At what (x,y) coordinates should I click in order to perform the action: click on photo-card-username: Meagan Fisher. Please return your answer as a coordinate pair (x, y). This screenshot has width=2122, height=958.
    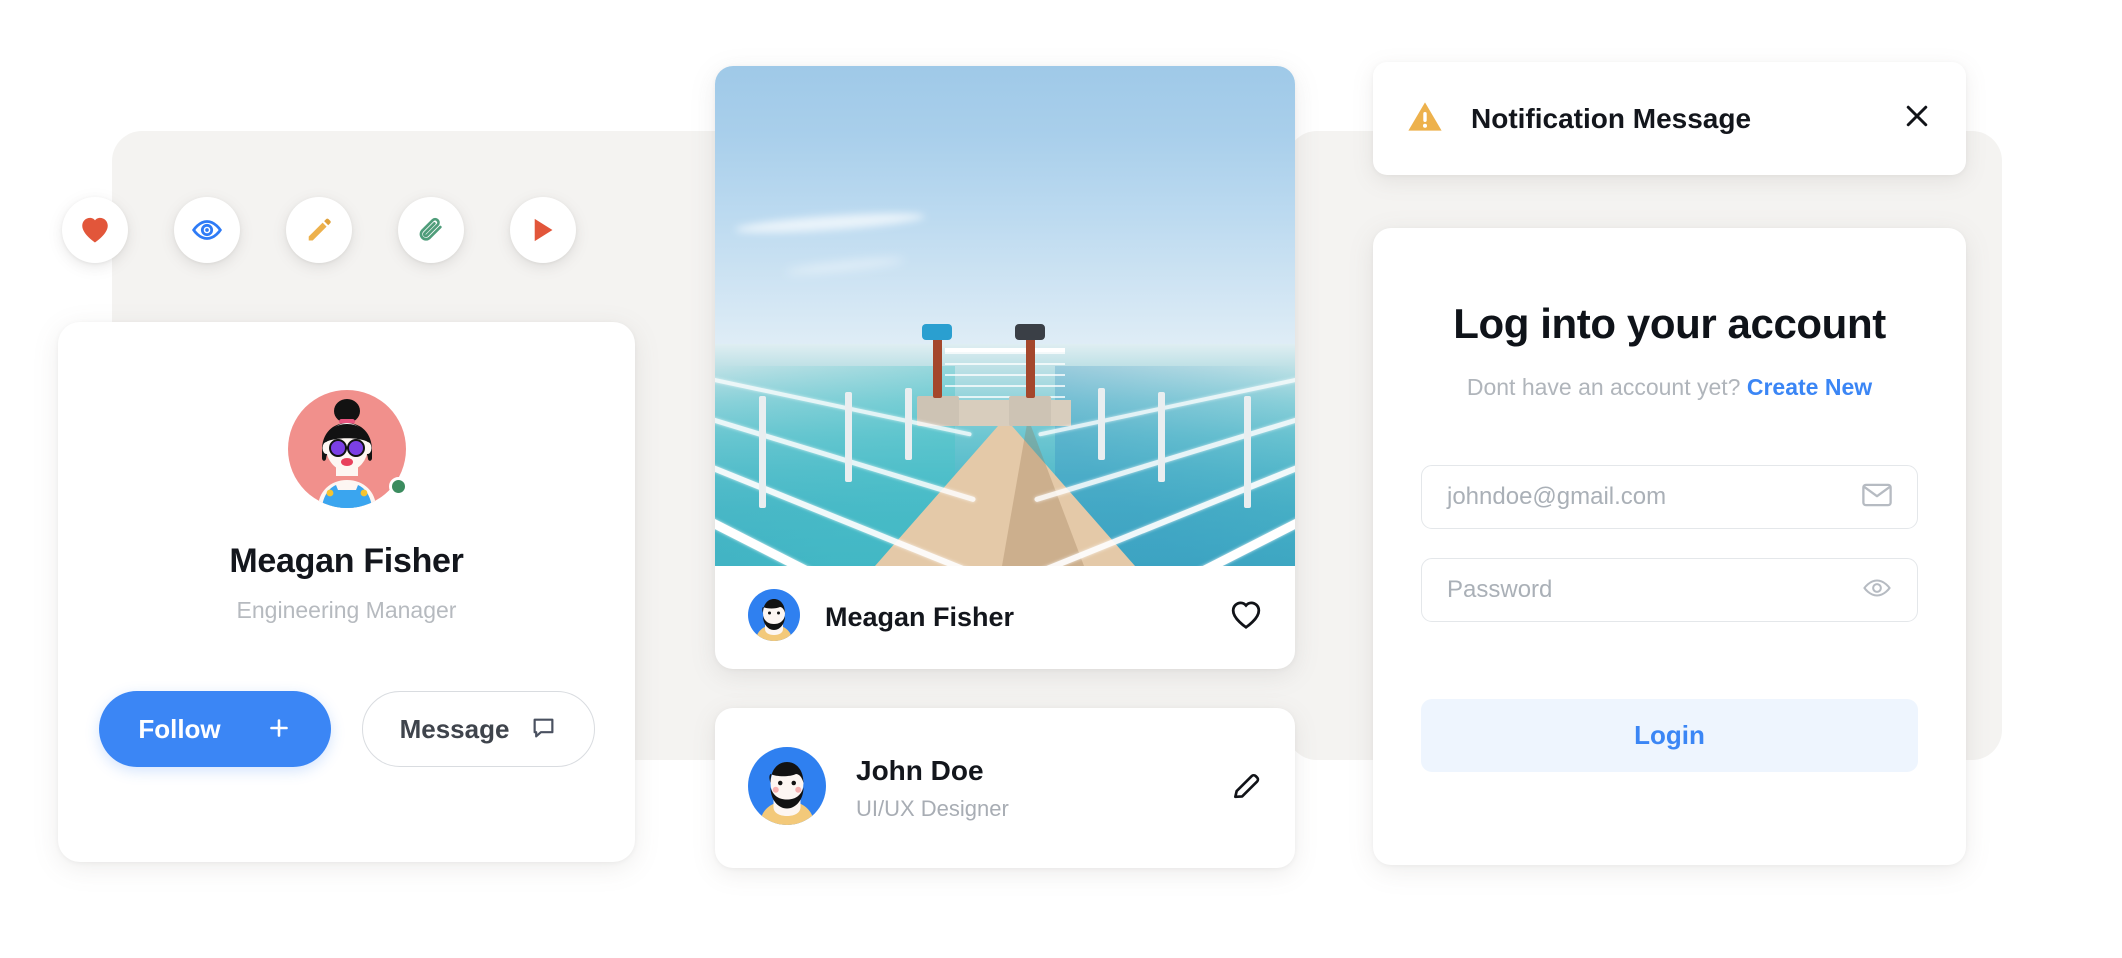
    Looking at the image, I should click on (920, 617).